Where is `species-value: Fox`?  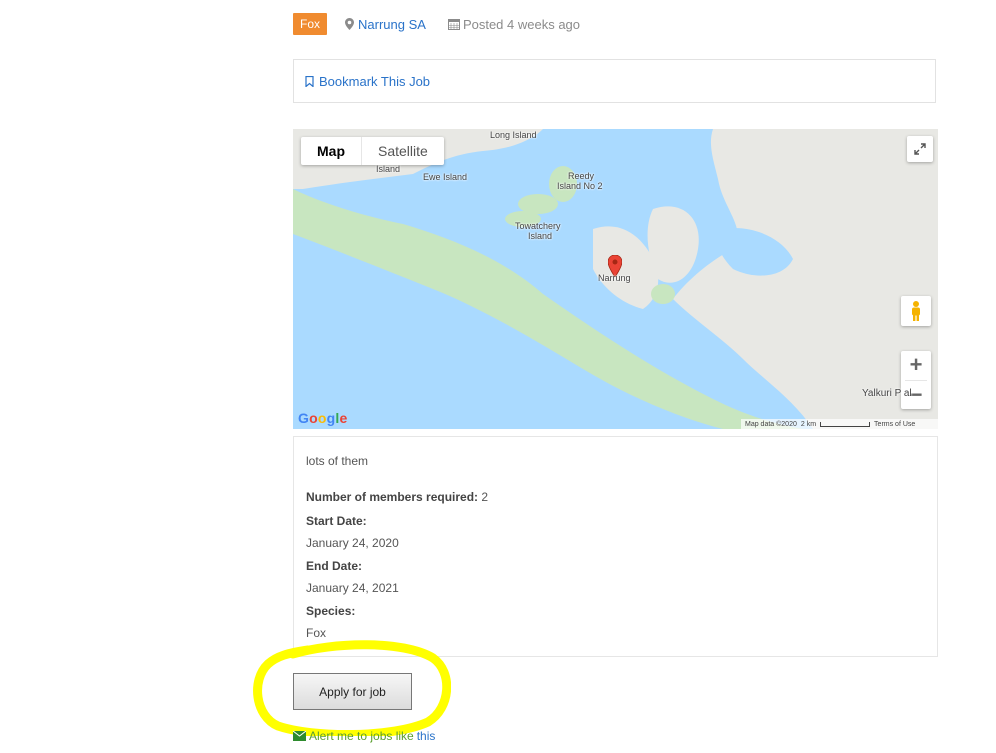
species-value: Fox is located at coordinates (316, 633).